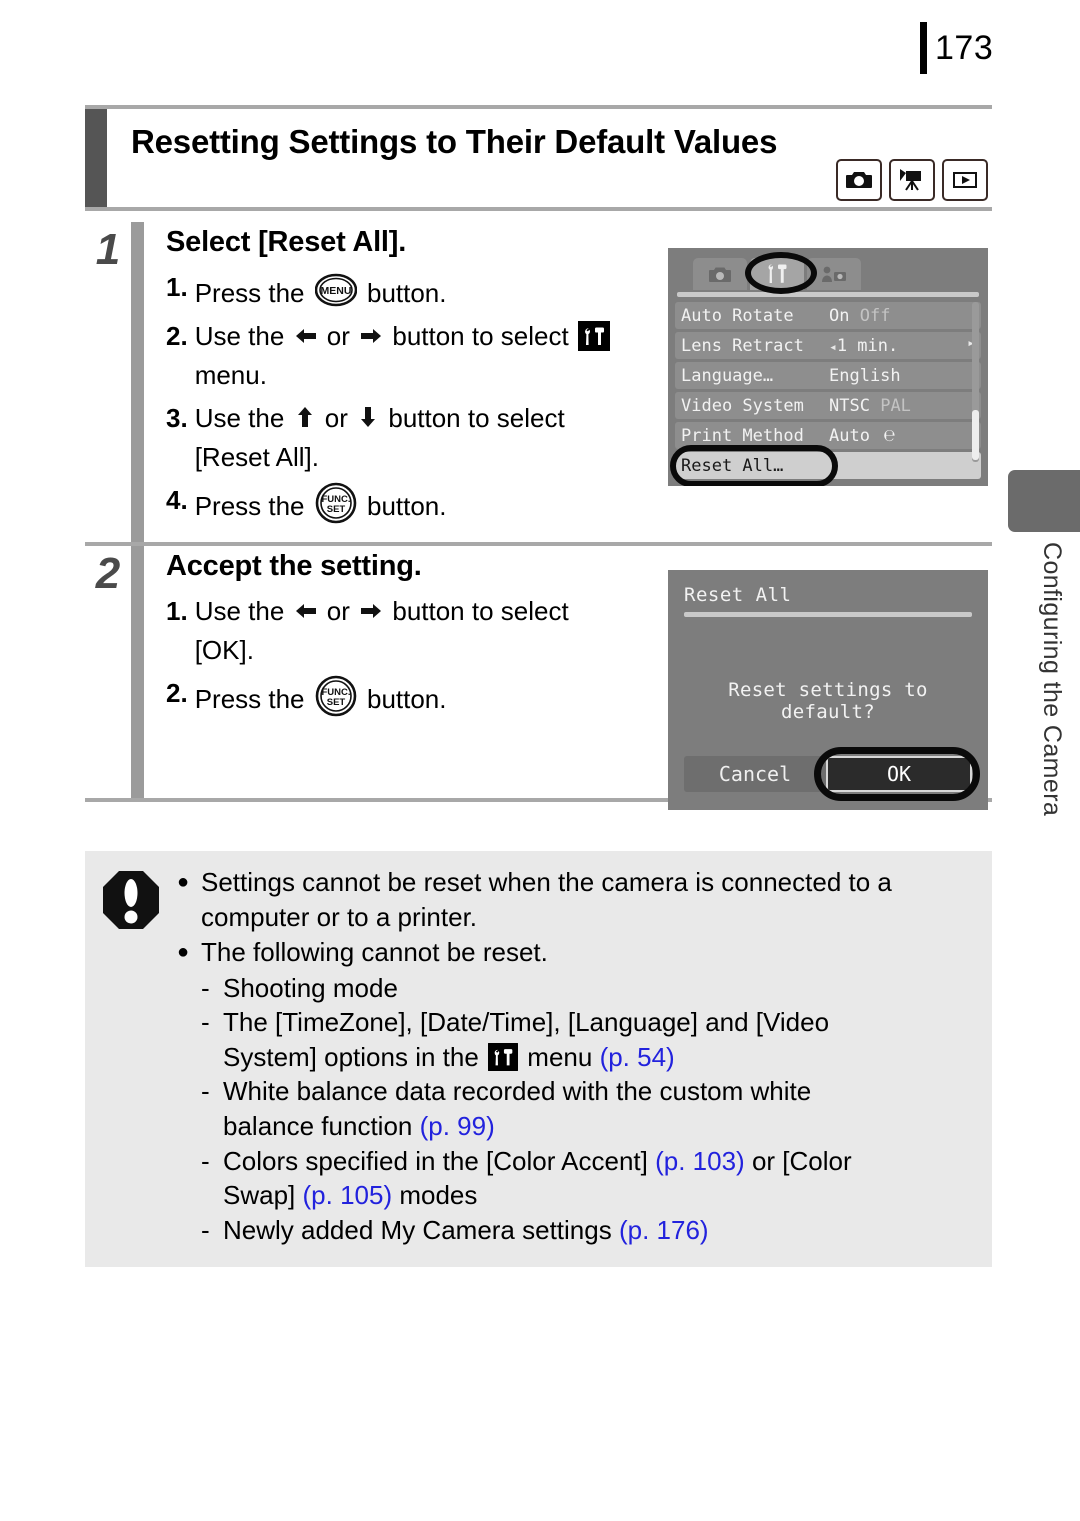 Image resolution: width=1080 pixels, height=1521 pixels. I want to click on step-2-number: 2, so click(108, 574).